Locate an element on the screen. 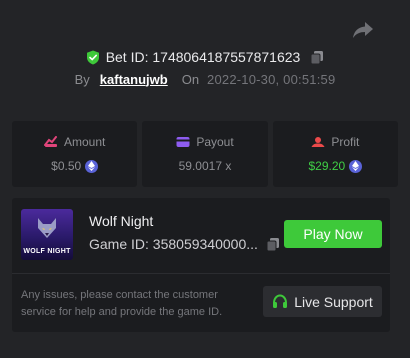  stat-payout-head: Payout is located at coordinates (205, 142).